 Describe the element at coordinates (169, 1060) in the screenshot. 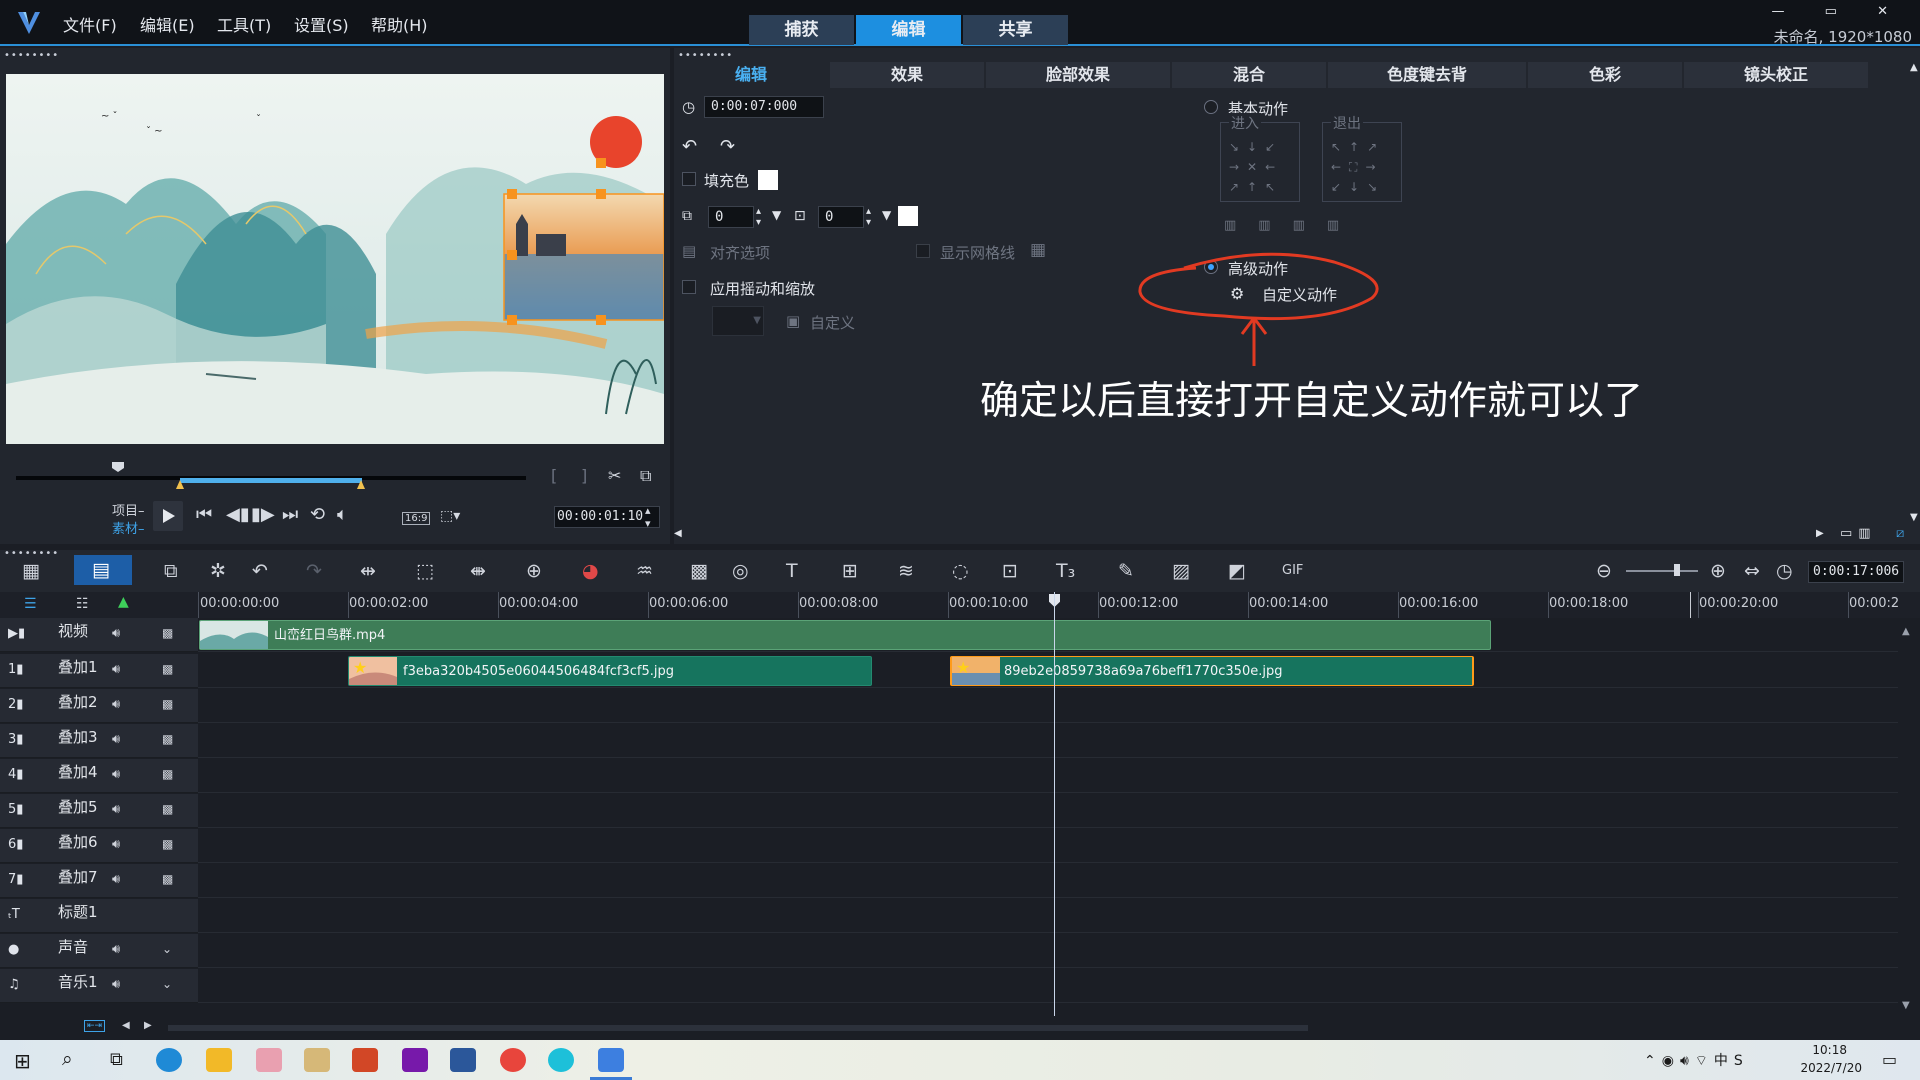

I see `edge-browser-icon` at that location.